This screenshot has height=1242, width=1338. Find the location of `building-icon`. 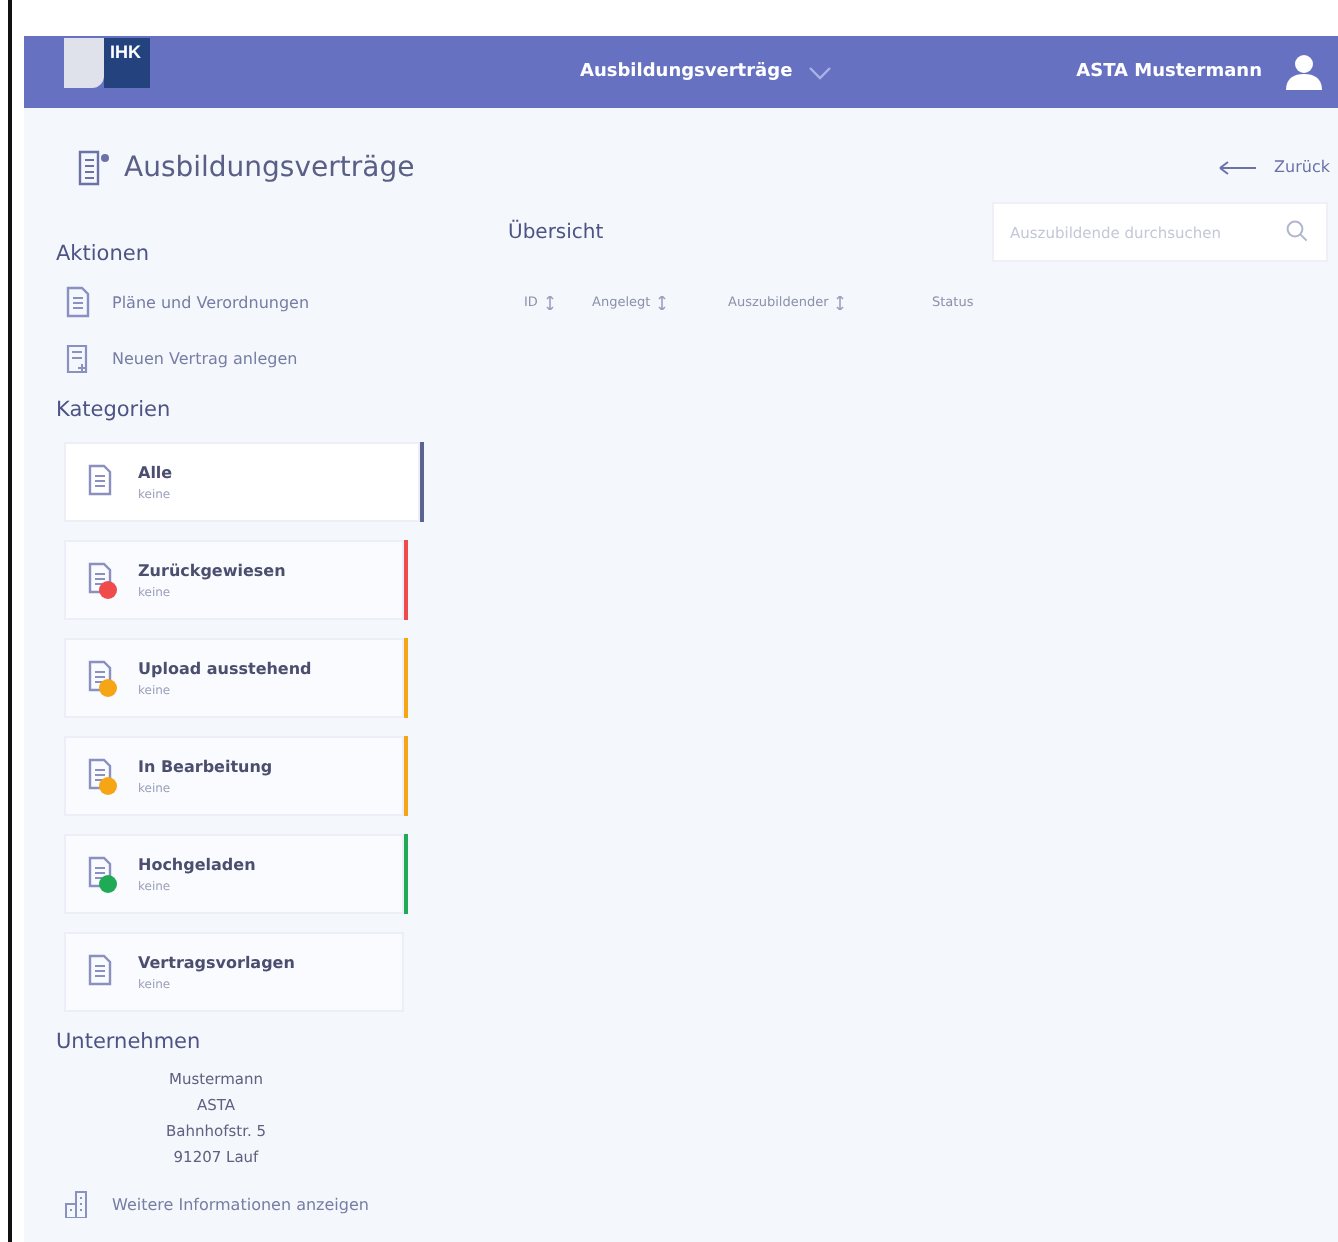

building-icon is located at coordinates (78, 1204).